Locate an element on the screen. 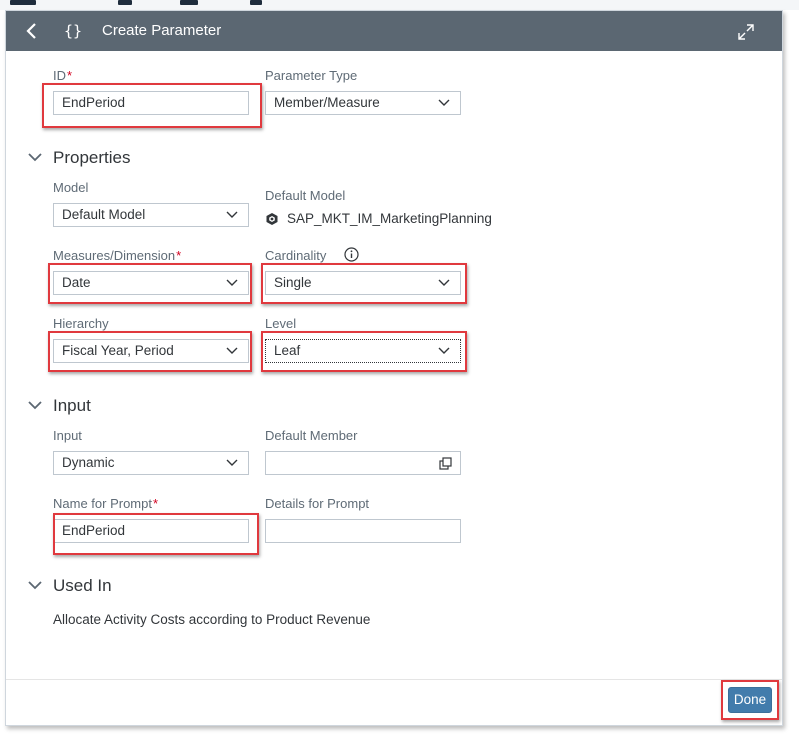  parameter-icon: {} is located at coordinates (73, 31).